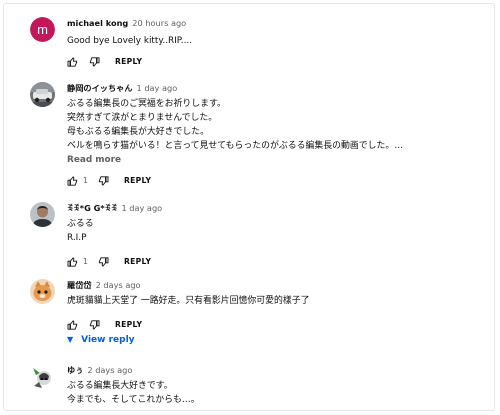 Image resolution: width=500 pixels, height=415 pixels. Describe the element at coordinates (75, 370) in the screenshot. I see `comment-author: ゆぅ` at that location.